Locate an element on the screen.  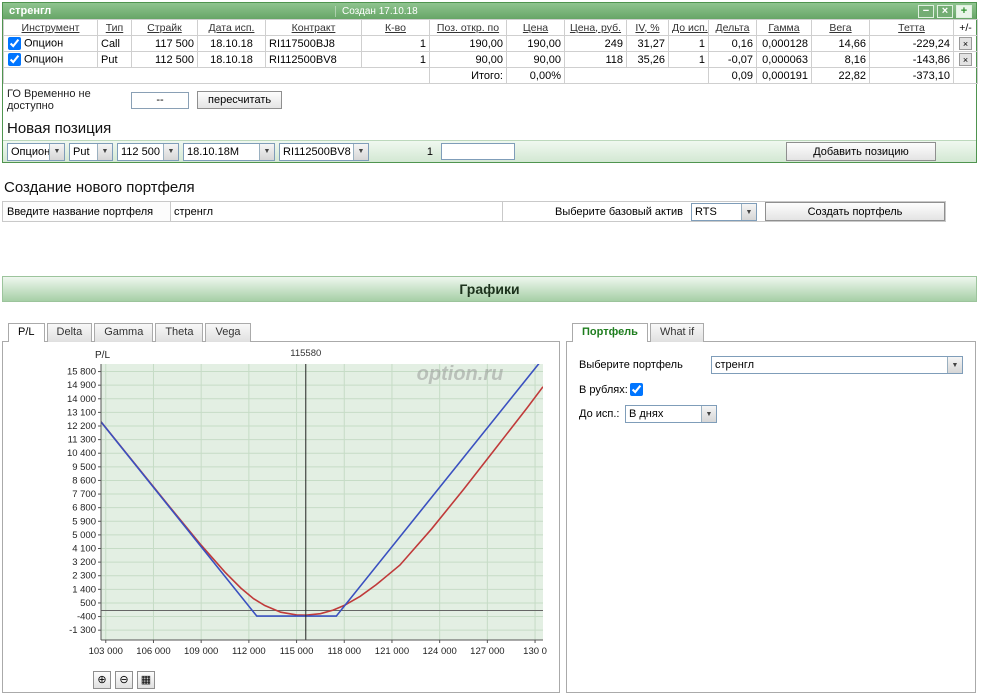
zoom-in-button: ⊕ is located at coordinates (102, 680).